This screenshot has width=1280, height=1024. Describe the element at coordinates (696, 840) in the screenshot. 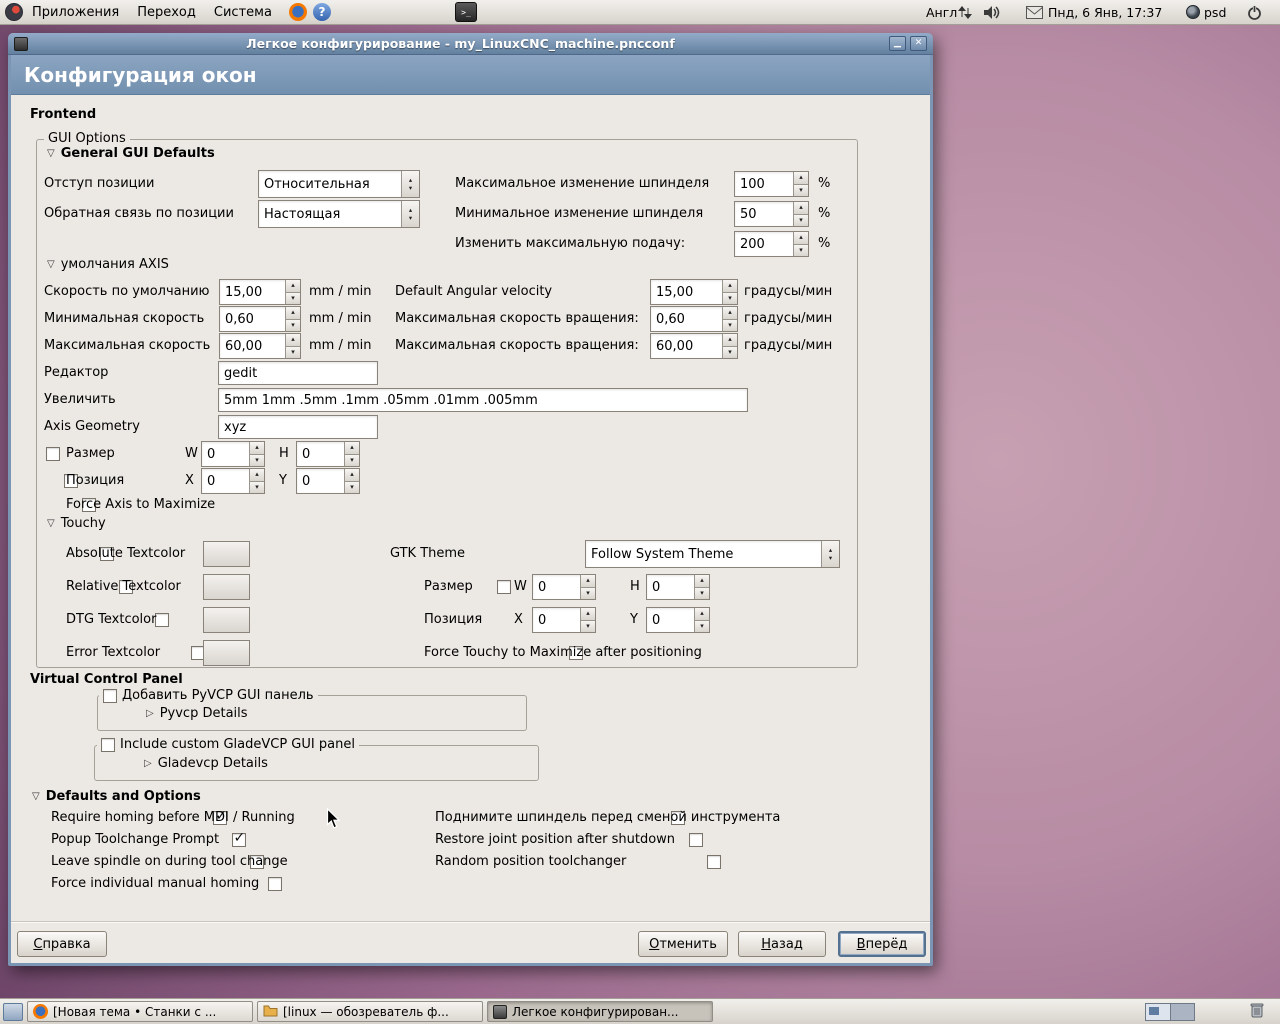

I see `restore-joint-checkbox` at that location.